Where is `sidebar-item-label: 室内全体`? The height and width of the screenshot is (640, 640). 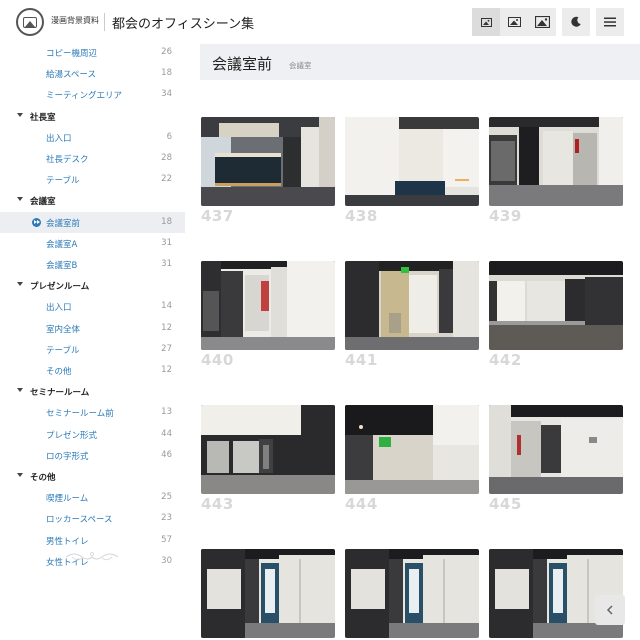 sidebar-item-label: 室内全体 is located at coordinates (63, 329).